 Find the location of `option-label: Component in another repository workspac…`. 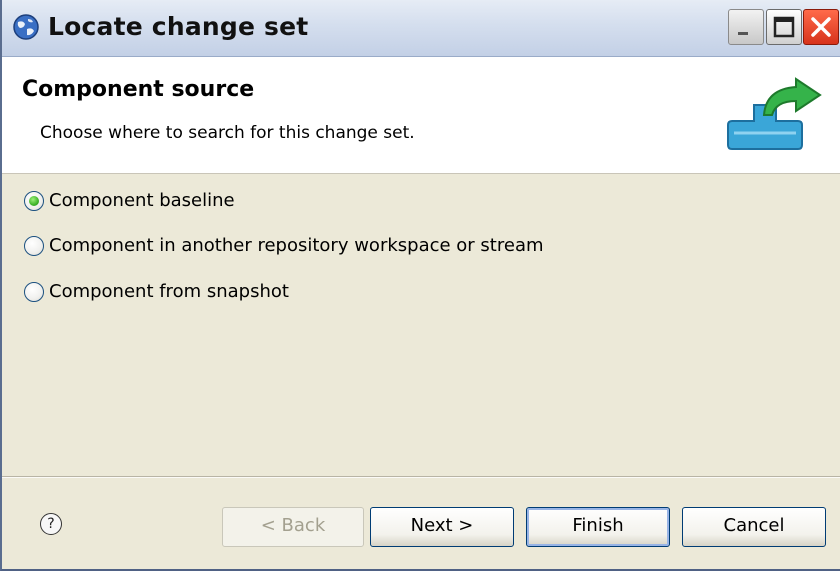

option-label: Component in another repository workspac… is located at coordinates (296, 245).